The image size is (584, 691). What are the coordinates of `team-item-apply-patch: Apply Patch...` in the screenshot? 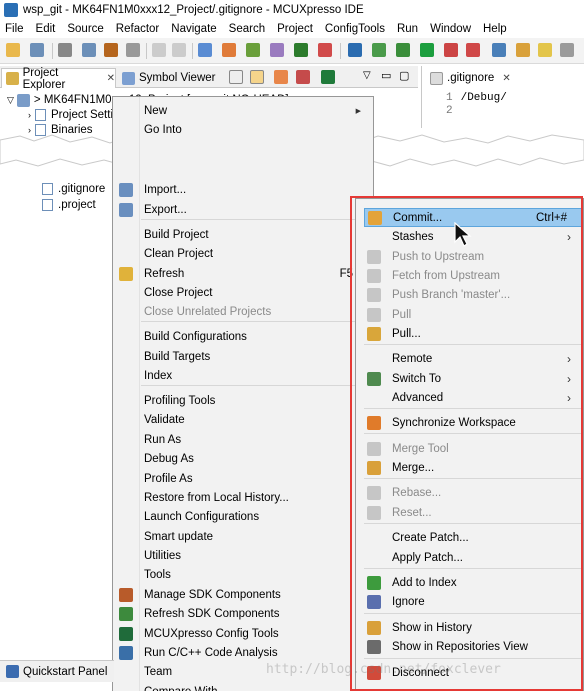 It's located at (469, 557).